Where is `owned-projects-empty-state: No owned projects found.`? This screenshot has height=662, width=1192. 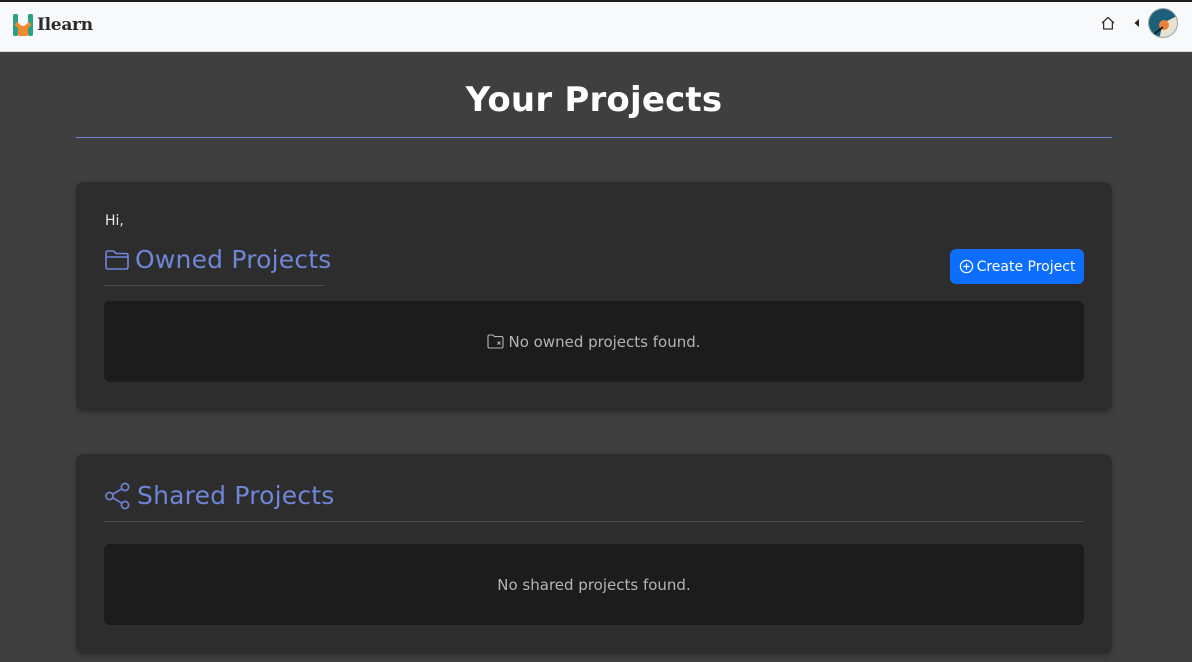 owned-projects-empty-state: No owned projects found. is located at coordinates (594, 341).